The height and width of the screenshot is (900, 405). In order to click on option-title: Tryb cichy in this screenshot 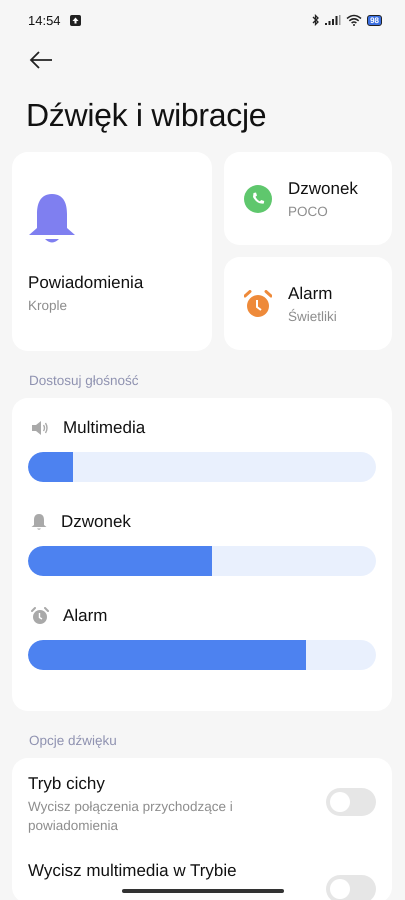, I will do `click(67, 784)`.